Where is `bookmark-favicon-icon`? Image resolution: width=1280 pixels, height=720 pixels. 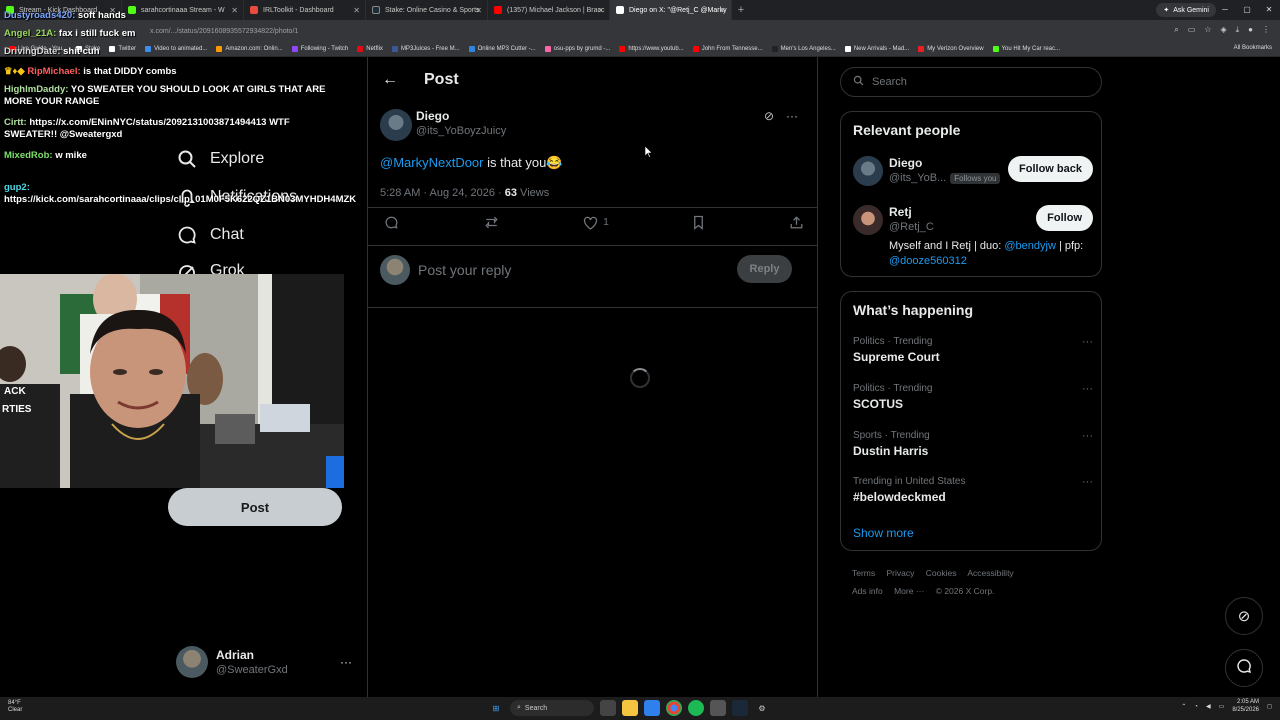
bookmark-favicon-icon is located at coordinates (847, 49).